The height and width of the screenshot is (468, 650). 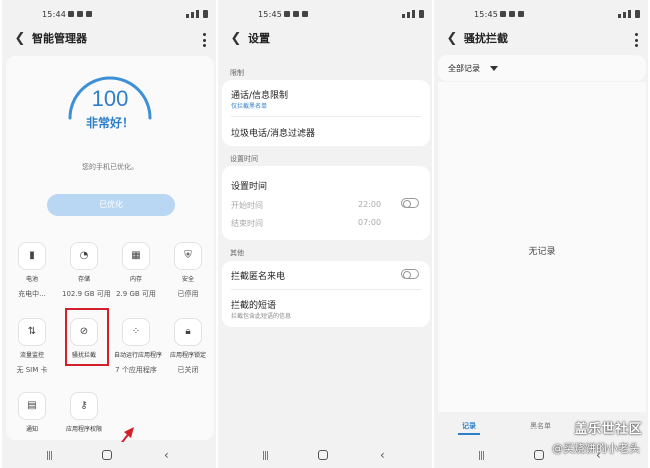 I want to click on storage-icon: ◔, so click(x=84, y=255).